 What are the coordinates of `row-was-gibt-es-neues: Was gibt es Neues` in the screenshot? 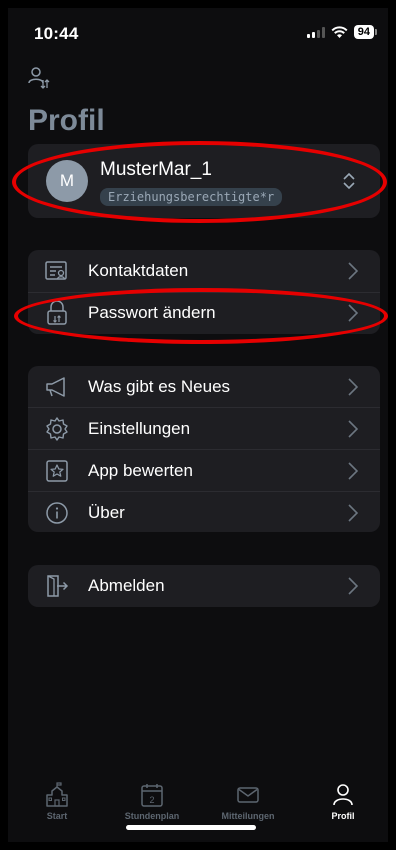 It's located at (204, 387).